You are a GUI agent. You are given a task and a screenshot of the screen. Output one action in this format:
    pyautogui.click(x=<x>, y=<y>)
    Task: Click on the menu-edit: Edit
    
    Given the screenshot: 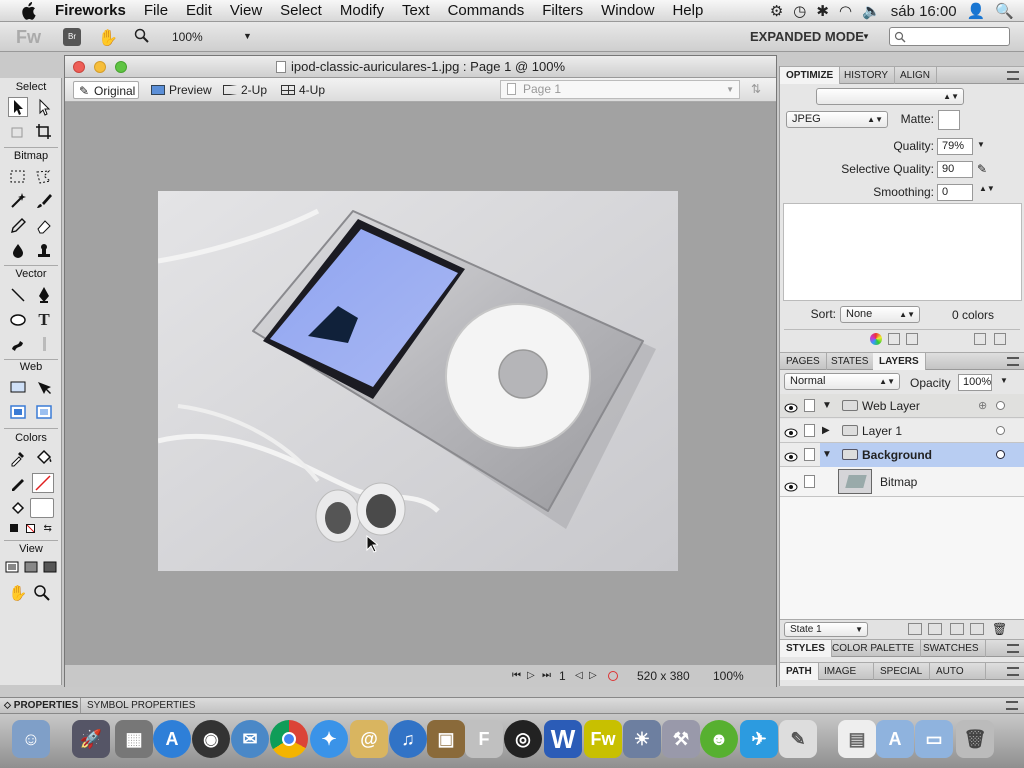 What is the action you would take?
    pyautogui.click(x=199, y=11)
    